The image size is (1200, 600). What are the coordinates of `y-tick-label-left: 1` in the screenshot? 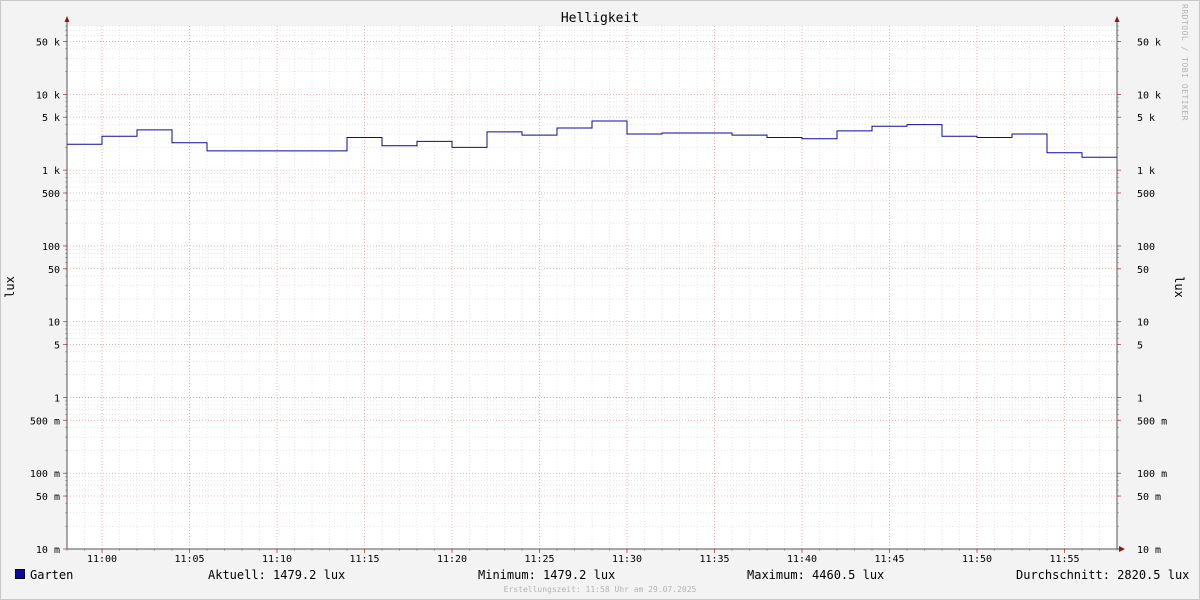 It's located at (57, 398).